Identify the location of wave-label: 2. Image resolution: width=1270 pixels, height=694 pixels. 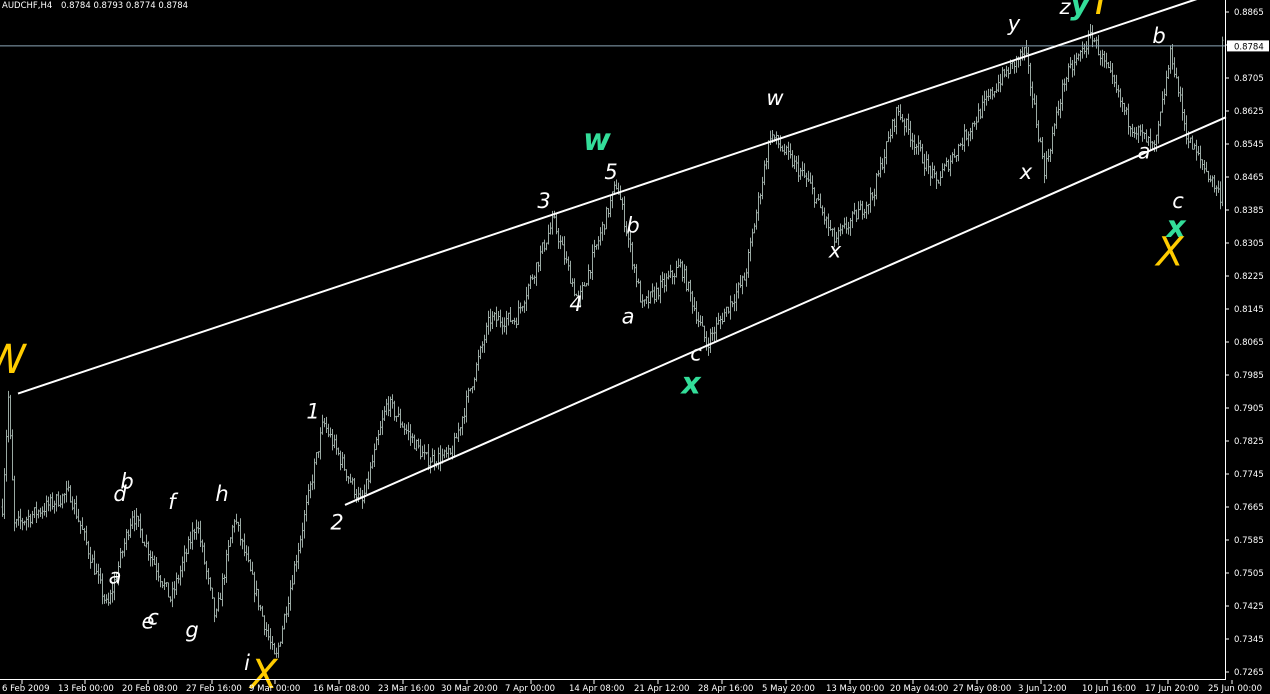
(336, 523).